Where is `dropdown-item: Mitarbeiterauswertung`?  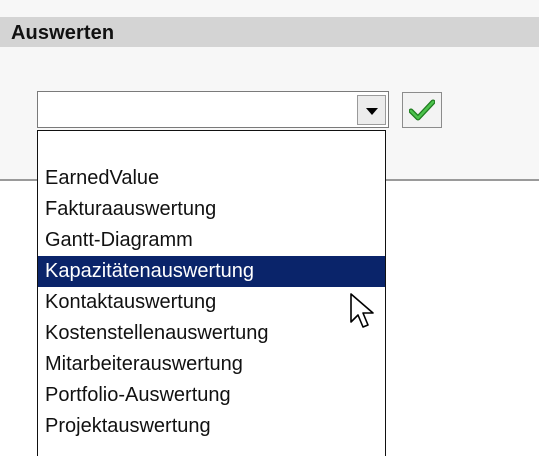 dropdown-item: Mitarbeiterauswertung is located at coordinates (211, 364).